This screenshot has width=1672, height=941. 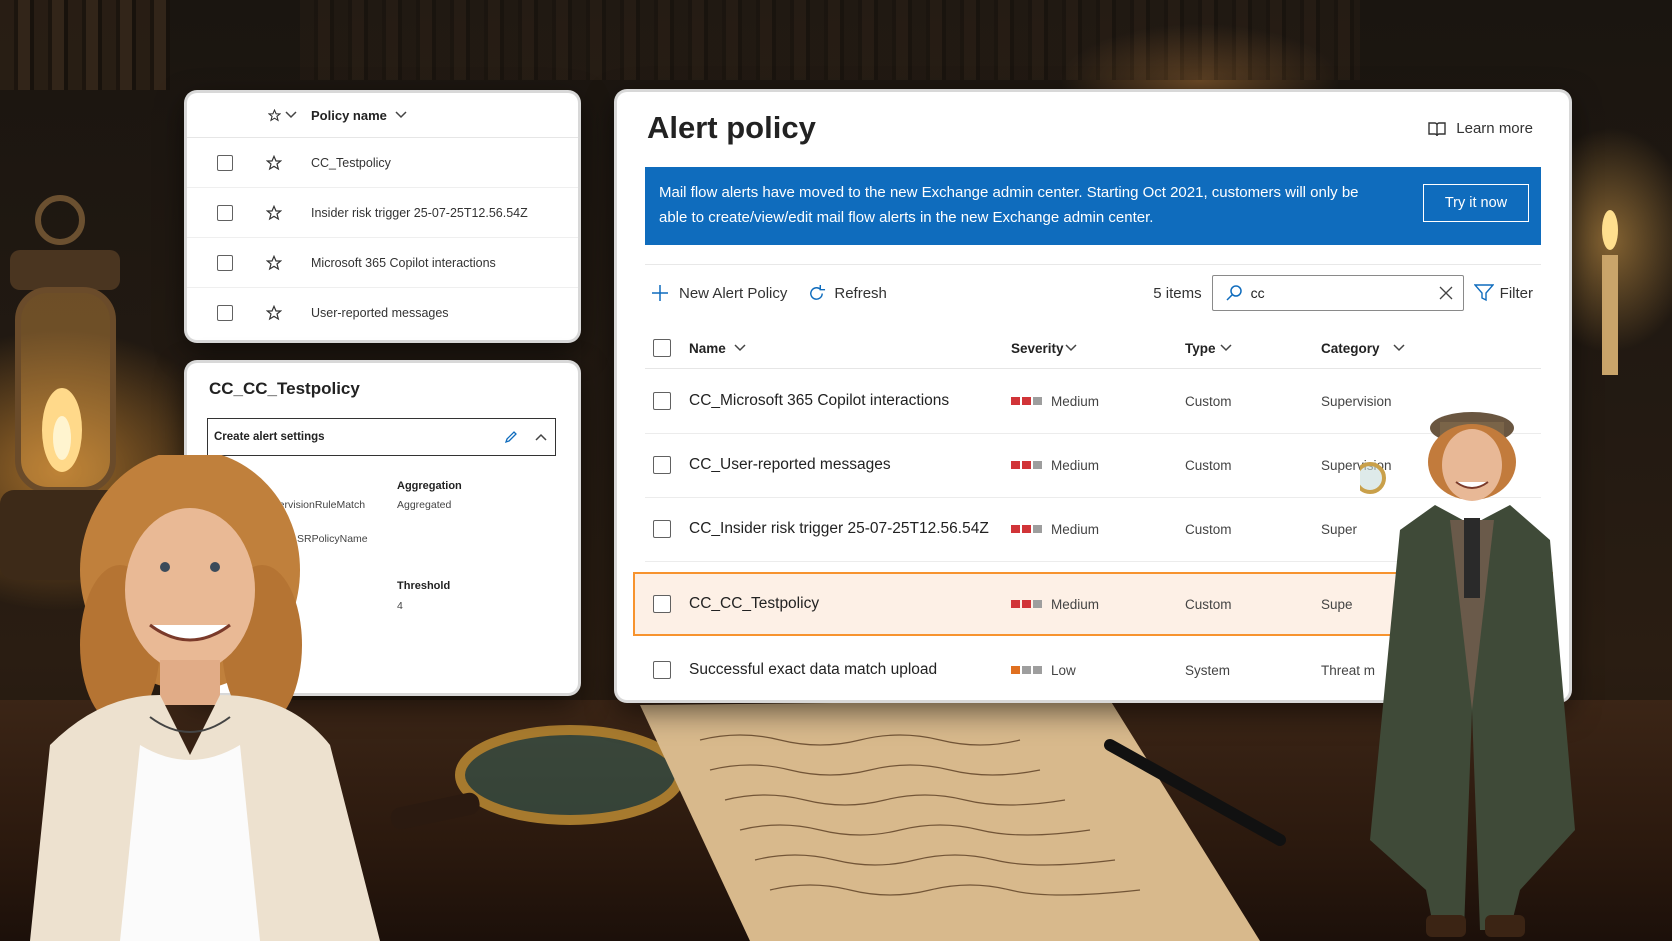 What do you see at coordinates (1234, 293) in the screenshot?
I see `search-icon` at bounding box center [1234, 293].